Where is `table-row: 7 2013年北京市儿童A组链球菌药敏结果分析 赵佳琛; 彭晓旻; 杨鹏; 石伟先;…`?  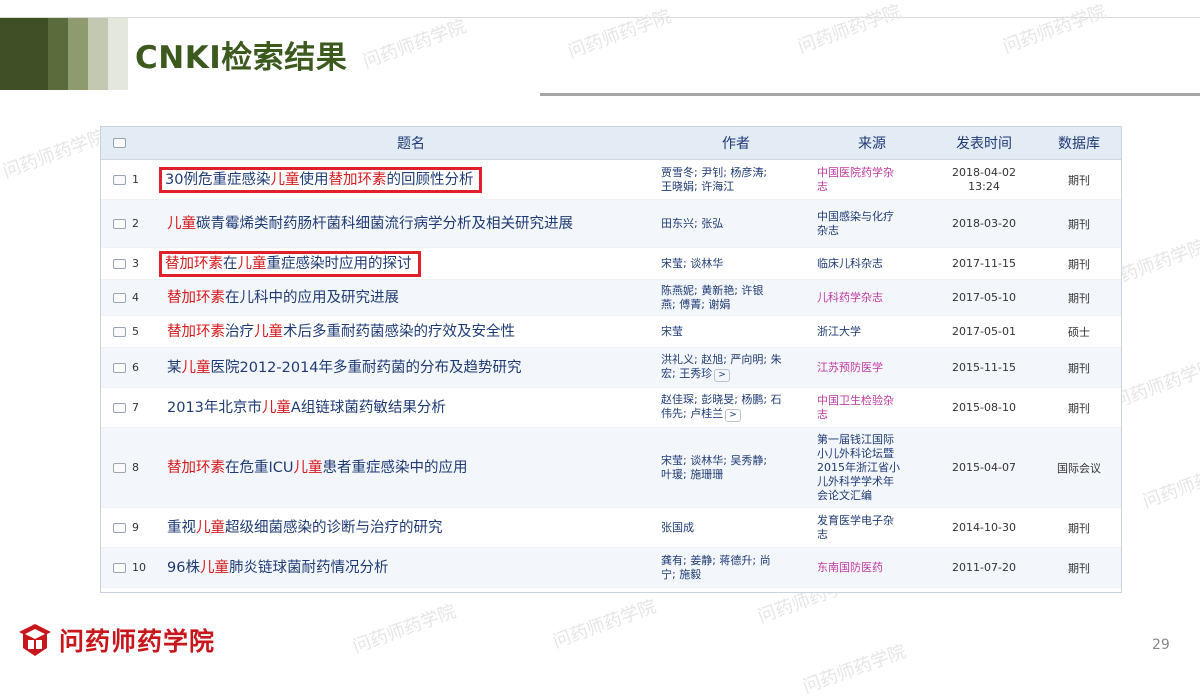
table-row: 7 2013年北京市儿童A组链球菌药敏结果分析 赵佳琛; 彭晓旻; 杨鹏; 石伟先;… is located at coordinates (611, 407).